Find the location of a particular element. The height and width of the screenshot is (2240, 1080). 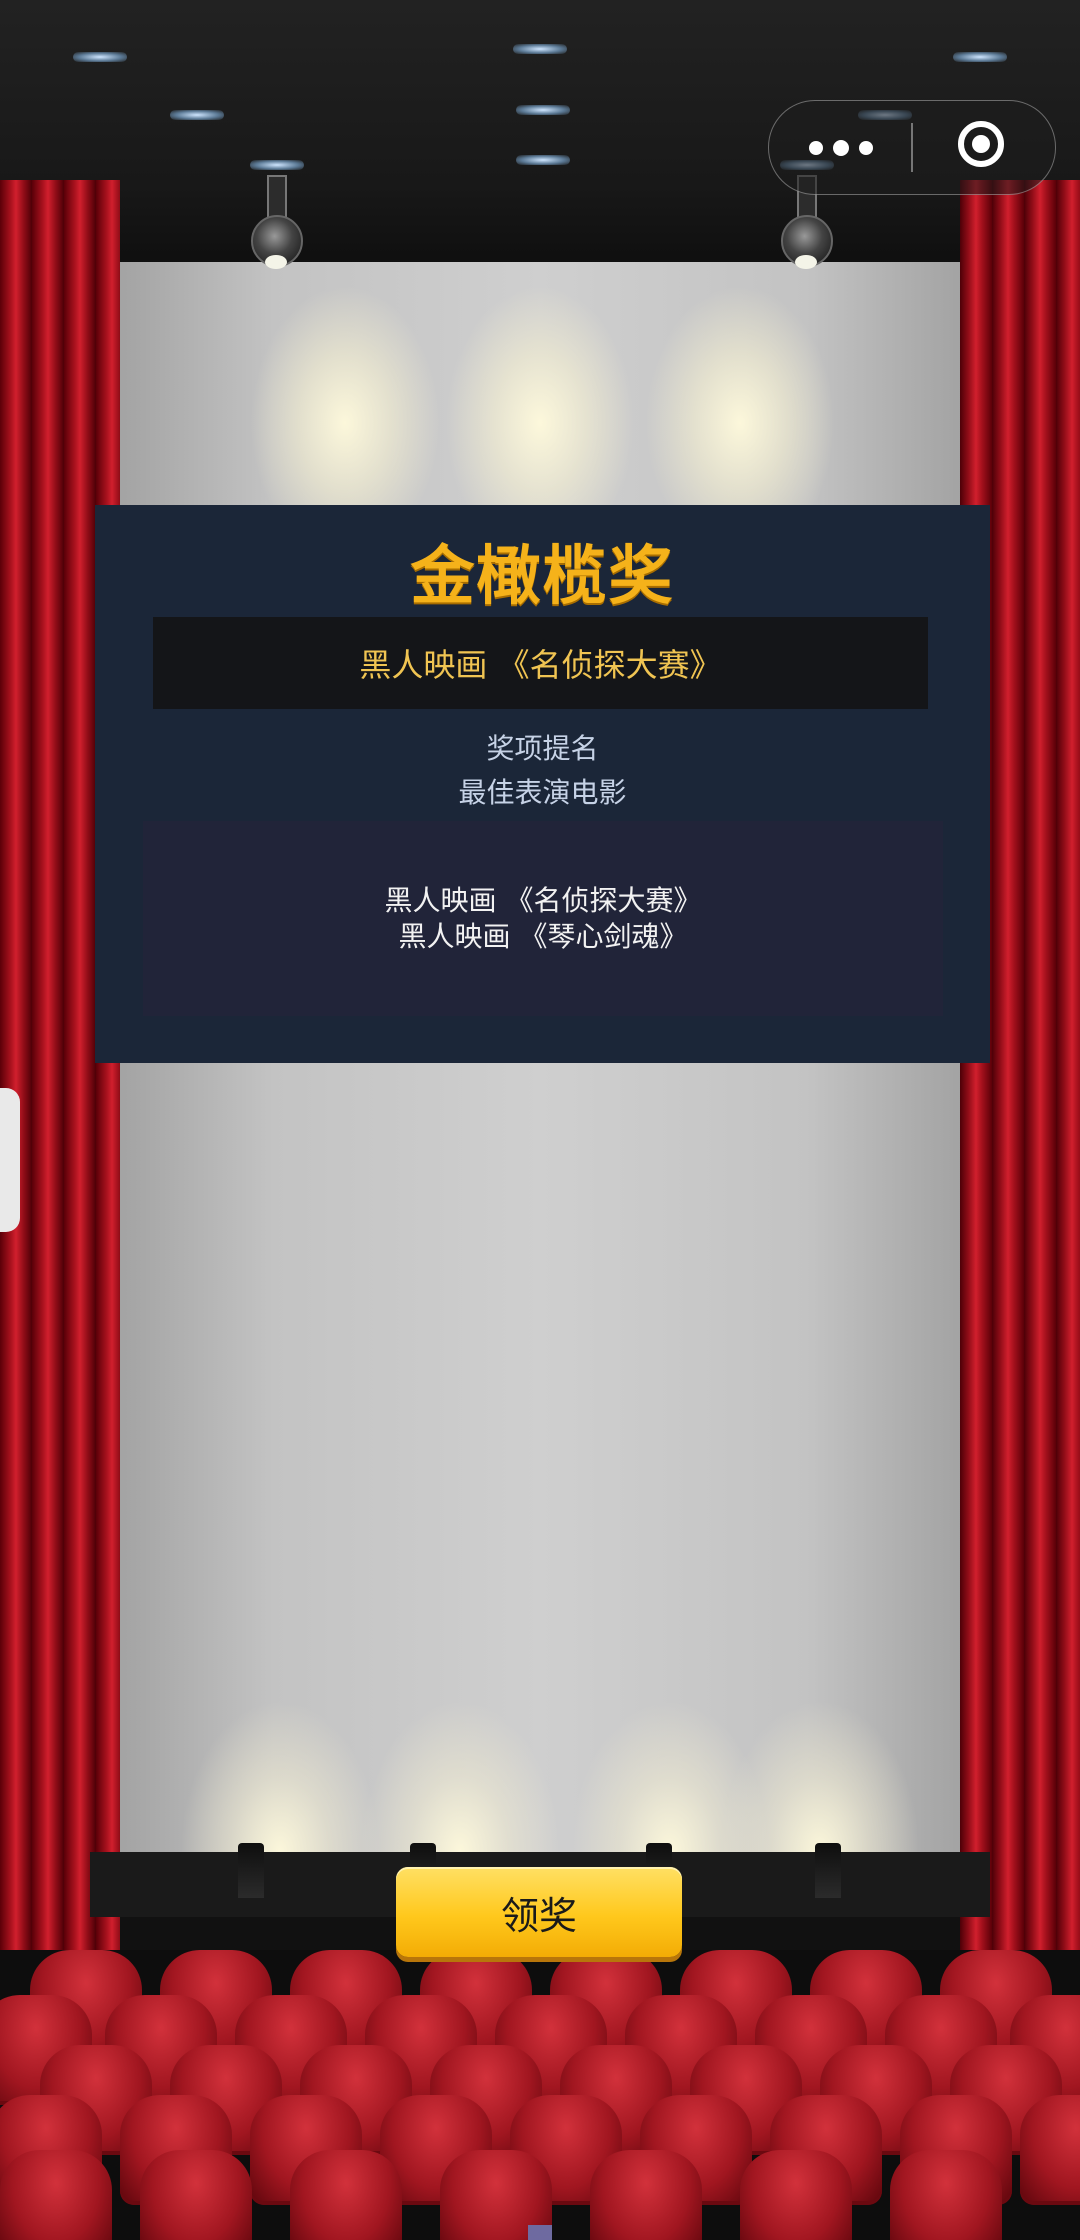

award-title: 金橄榄奖 is located at coordinates (542, 577).